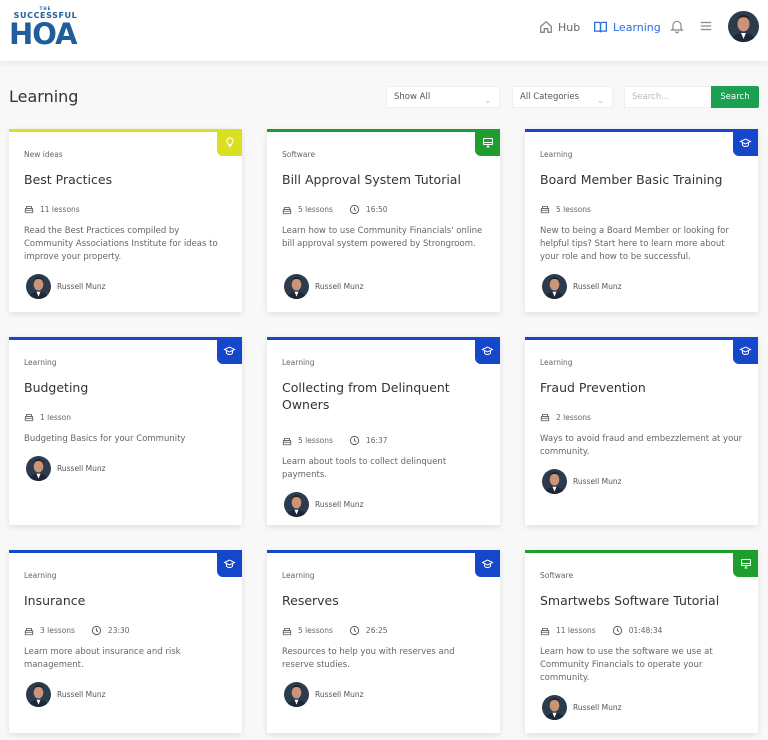 The width and height of the screenshot is (768, 740). What do you see at coordinates (601, 630) in the screenshot?
I see `course-meta: 11 lessons 01:48:34` at bounding box center [601, 630].